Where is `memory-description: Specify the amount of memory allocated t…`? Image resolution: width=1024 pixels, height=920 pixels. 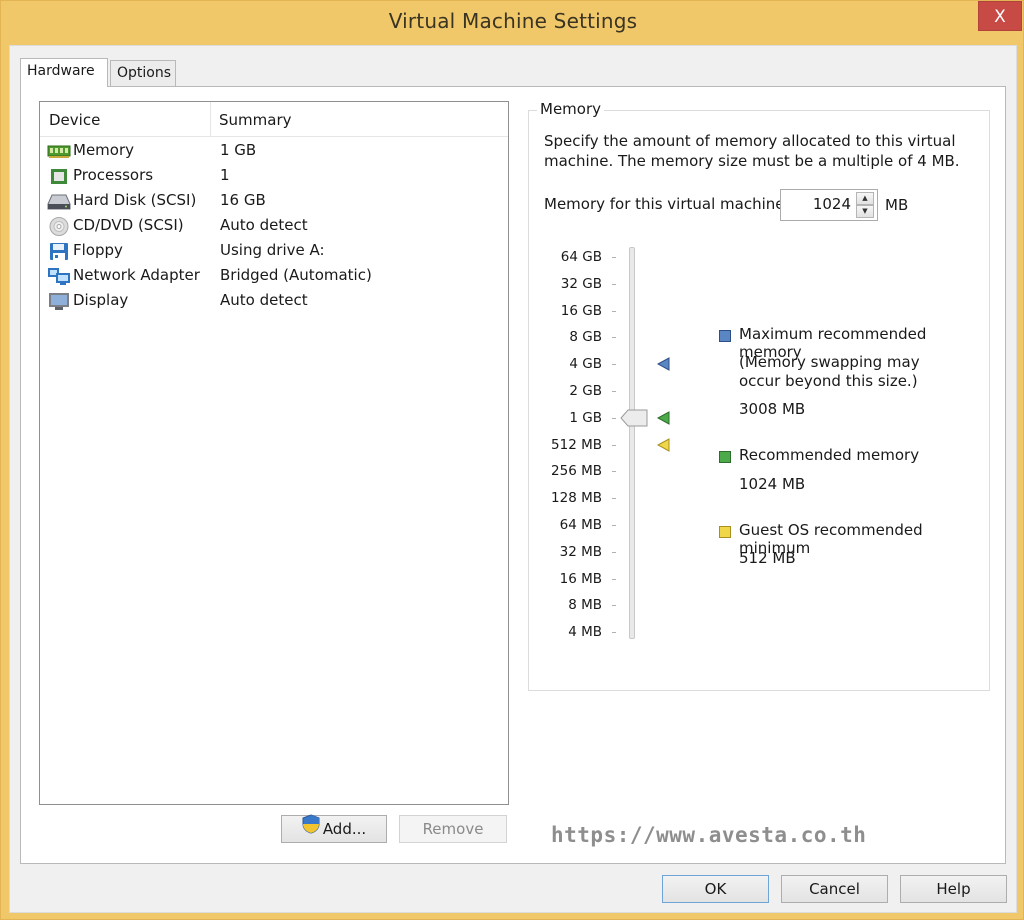 memory-description: Specify the amount of memory allocated t… is located at coordinates (752, 151).